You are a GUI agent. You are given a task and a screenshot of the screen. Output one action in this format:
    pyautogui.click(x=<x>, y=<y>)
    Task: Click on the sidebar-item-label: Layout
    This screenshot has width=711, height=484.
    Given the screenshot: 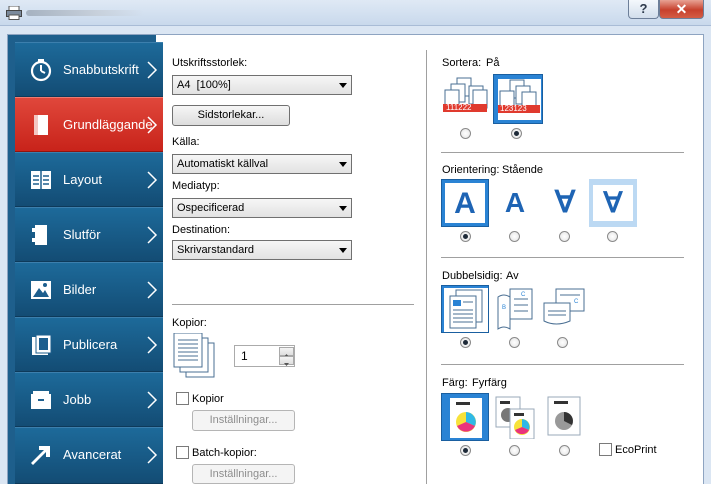 What is the action you would take?
    pyautogui.click(x=83, y=179)
    